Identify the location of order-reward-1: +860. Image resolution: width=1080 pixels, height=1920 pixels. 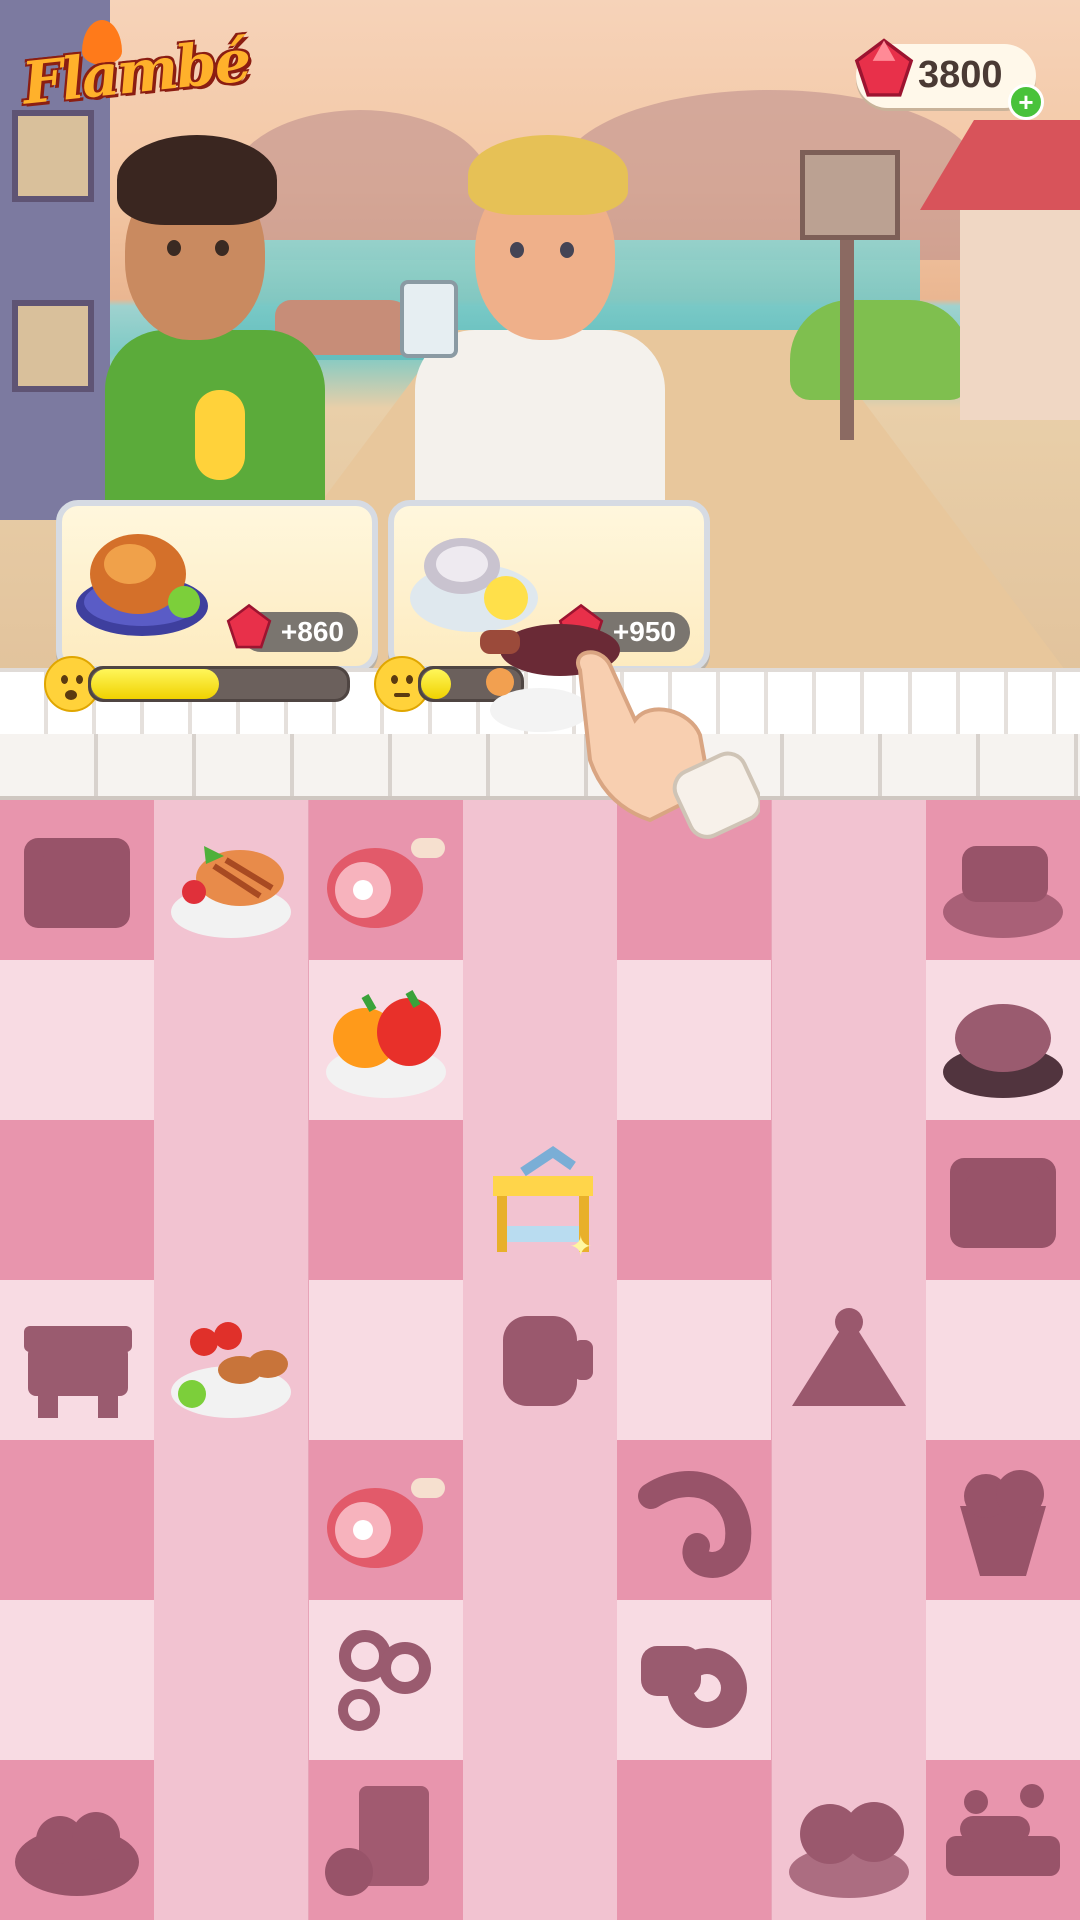
(292, 627).